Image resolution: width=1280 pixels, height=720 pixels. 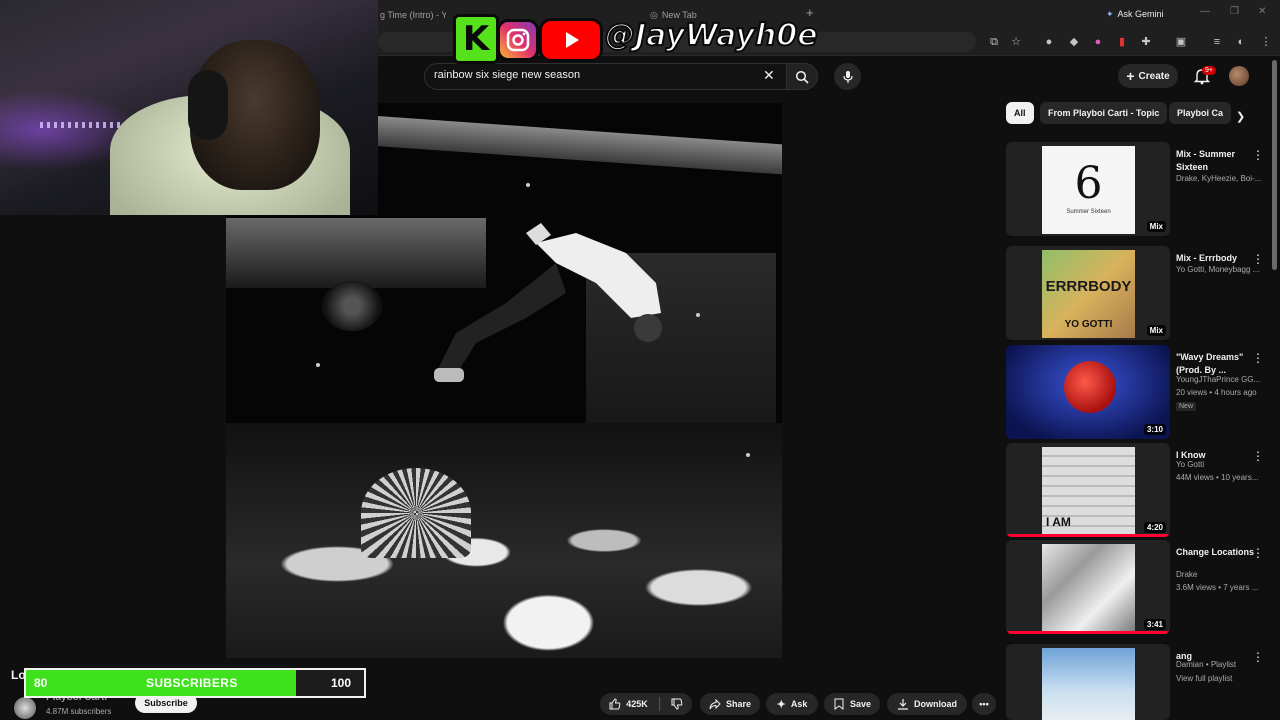 What do you see at coordinates (571, 40) in the screenshot?
I see `youtube-logo-icon` at bounding box center [571, 40].